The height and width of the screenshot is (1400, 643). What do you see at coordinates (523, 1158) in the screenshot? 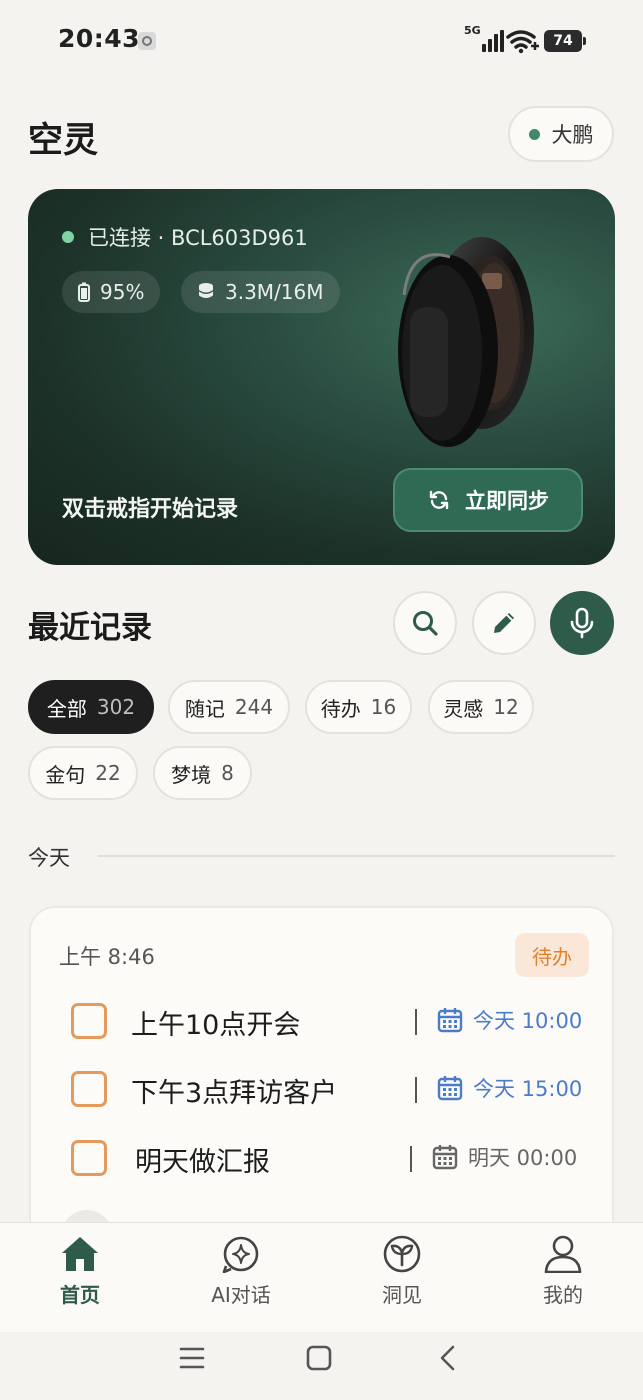
I see `todo-due-text: 明天 00:00` at bounding box center [523, 1158].